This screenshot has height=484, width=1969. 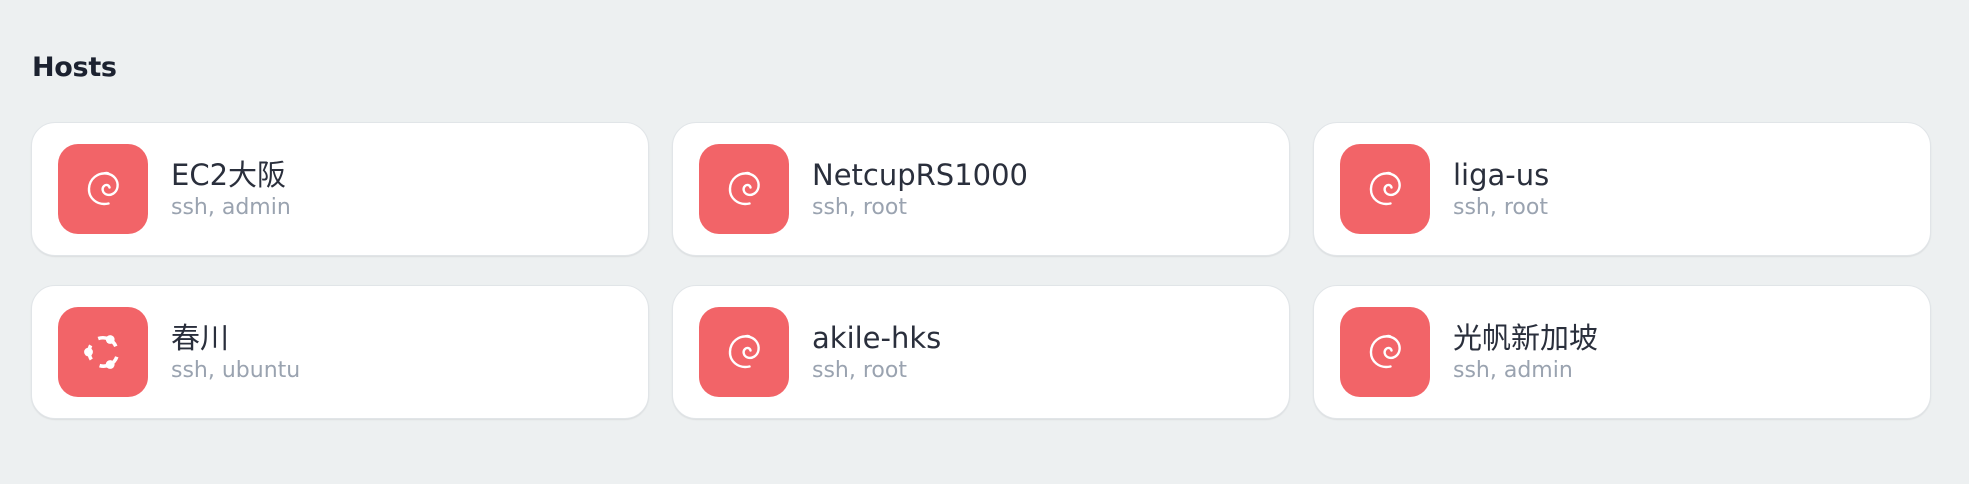 What do you see at coordinates (1622, 189) in the screenshot?
I see `host-card-liga-us: liga-us ssh, root` at bounding box center [1622, 189].